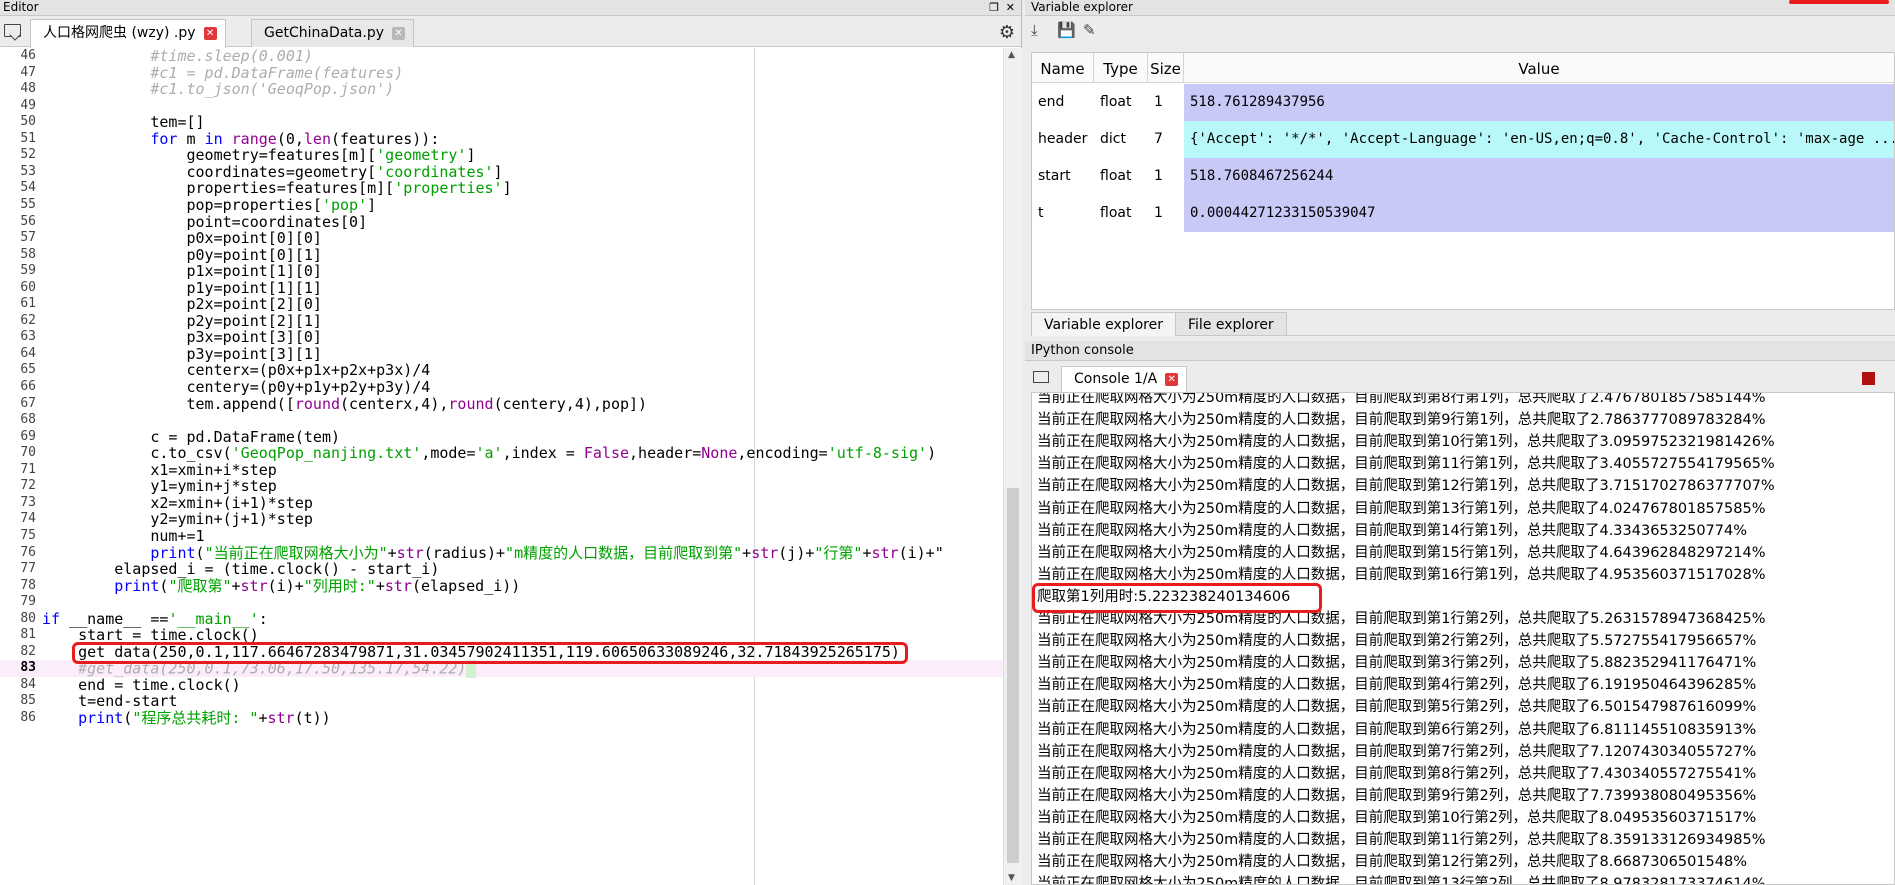  What do you see at coordinates (501, 172) in the screenshot?
I see `code-line: 53 coordinates=geometry['coordinates']` at bounding box center [501, 172].